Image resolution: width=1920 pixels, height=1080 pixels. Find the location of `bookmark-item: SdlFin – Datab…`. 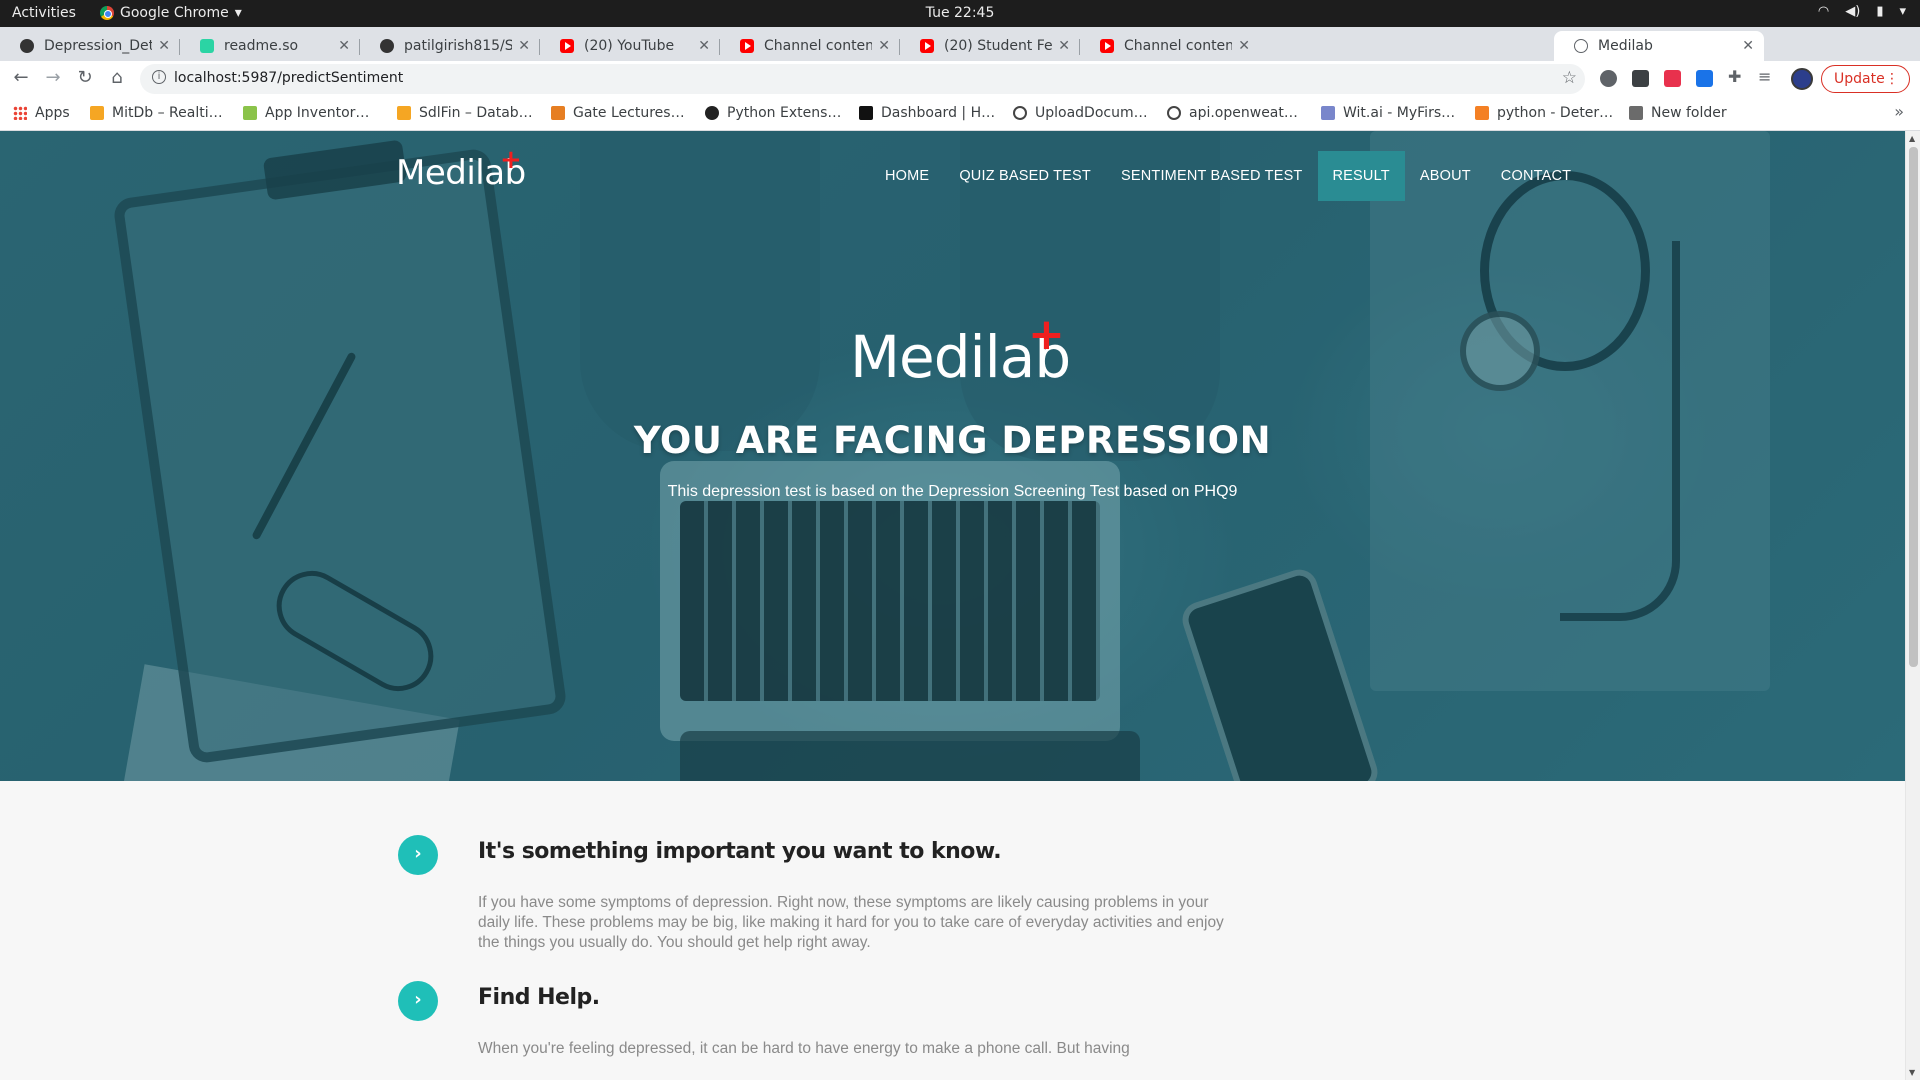

bookmark-item: SdlFin – Datab… is located at coordinates (465, 113).